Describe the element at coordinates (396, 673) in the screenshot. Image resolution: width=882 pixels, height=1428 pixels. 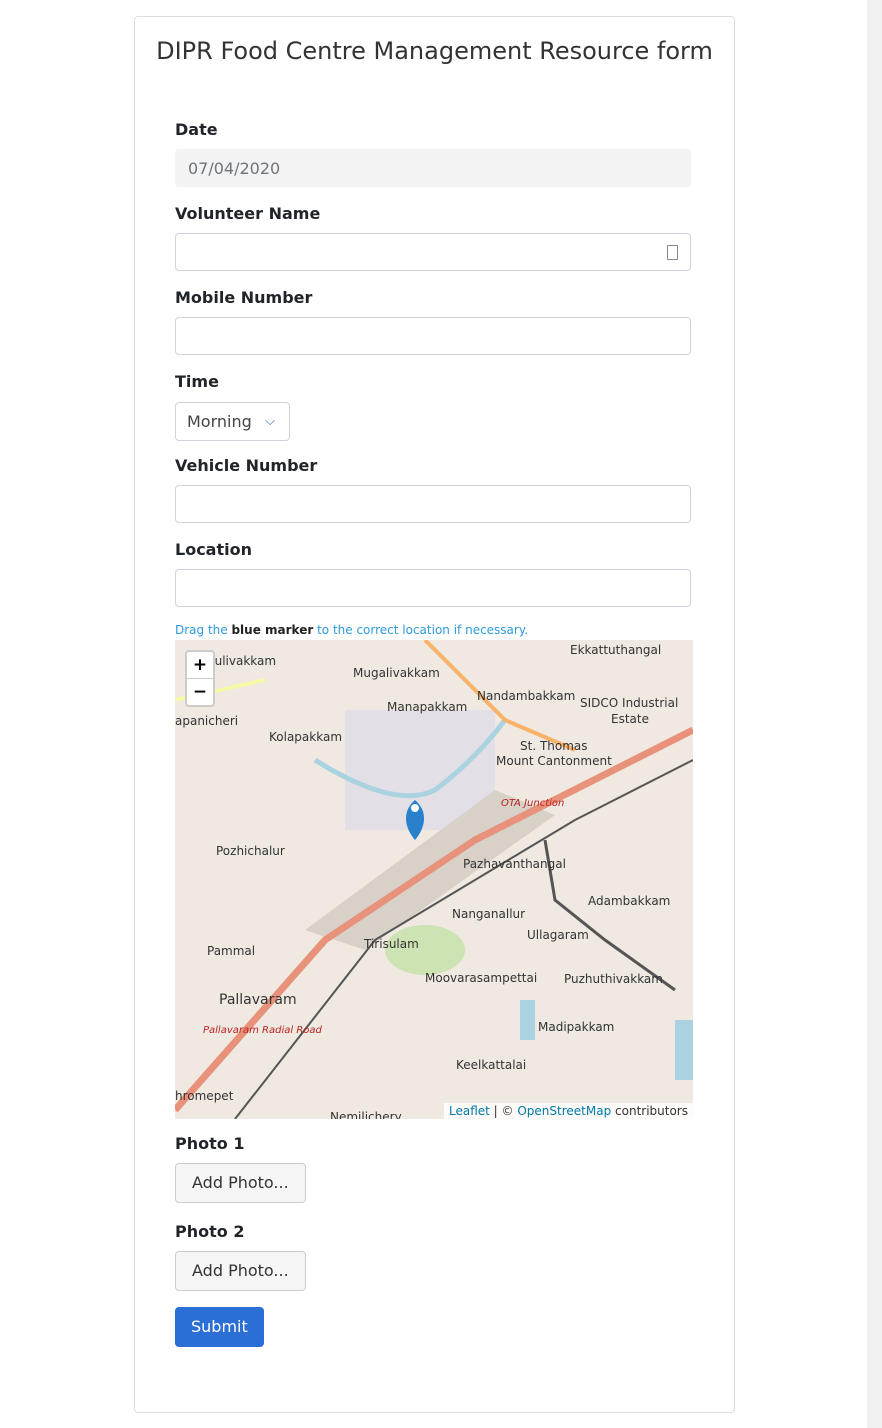
I see `map-place-label: Mugalivakkam` at that location.